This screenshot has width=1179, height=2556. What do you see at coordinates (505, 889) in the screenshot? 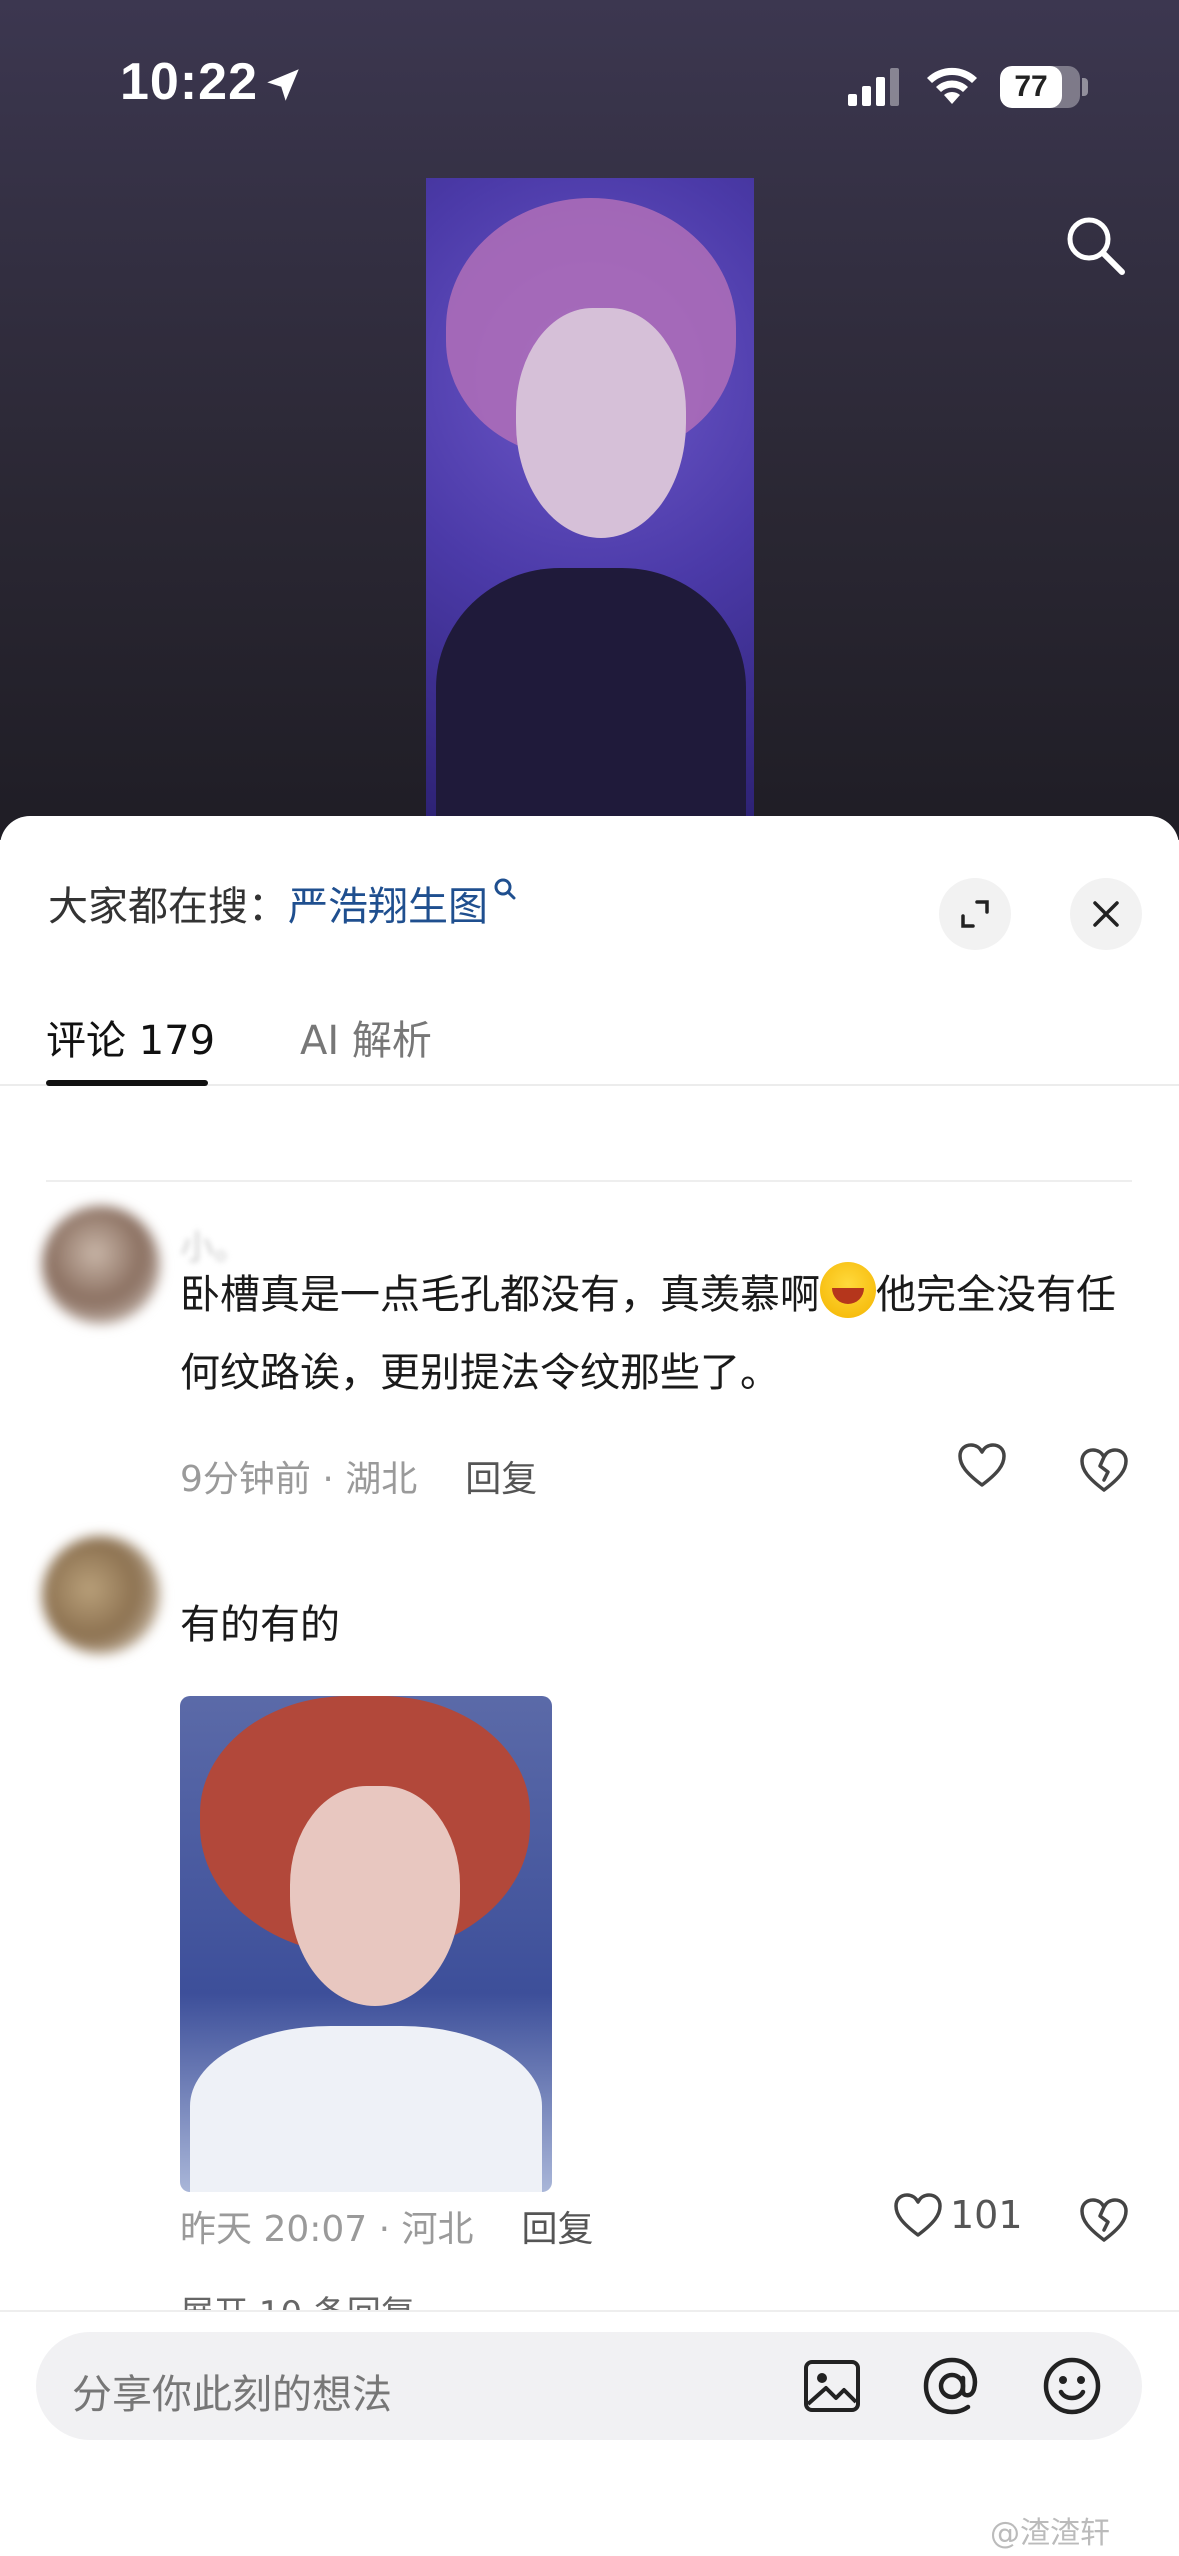
I see `small-search-icon` at bounding box center [505, 889].